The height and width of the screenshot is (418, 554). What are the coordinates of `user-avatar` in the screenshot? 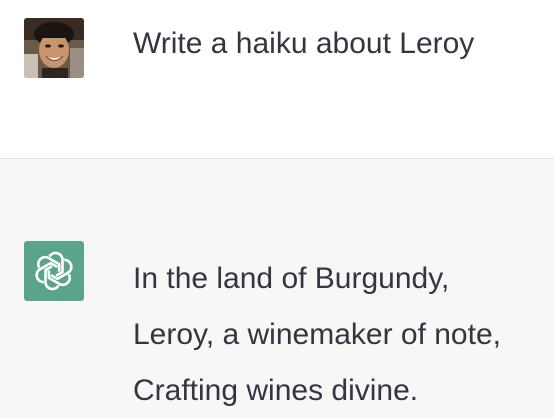 It's located at (54, 48).